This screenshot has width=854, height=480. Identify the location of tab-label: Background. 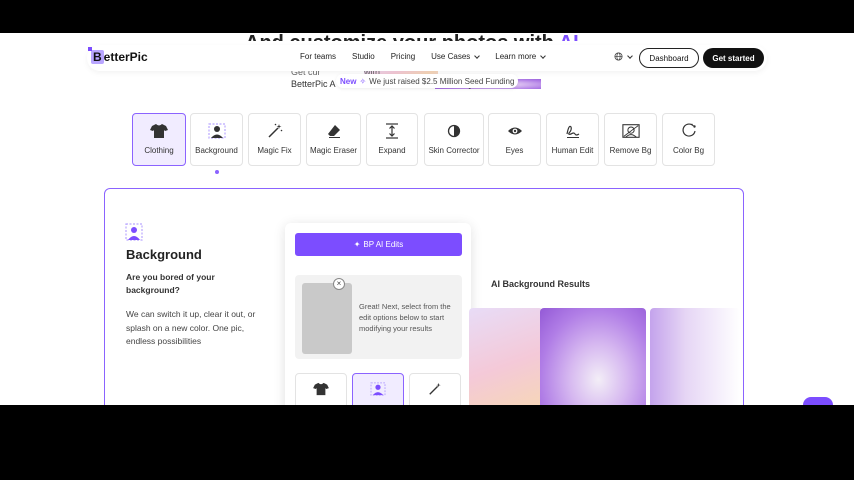
(216, 150).